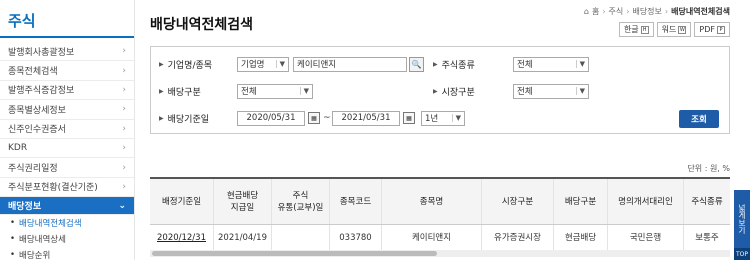 The image size is (750, 263). I want to click on export-label: 워드, so click(669, 29).